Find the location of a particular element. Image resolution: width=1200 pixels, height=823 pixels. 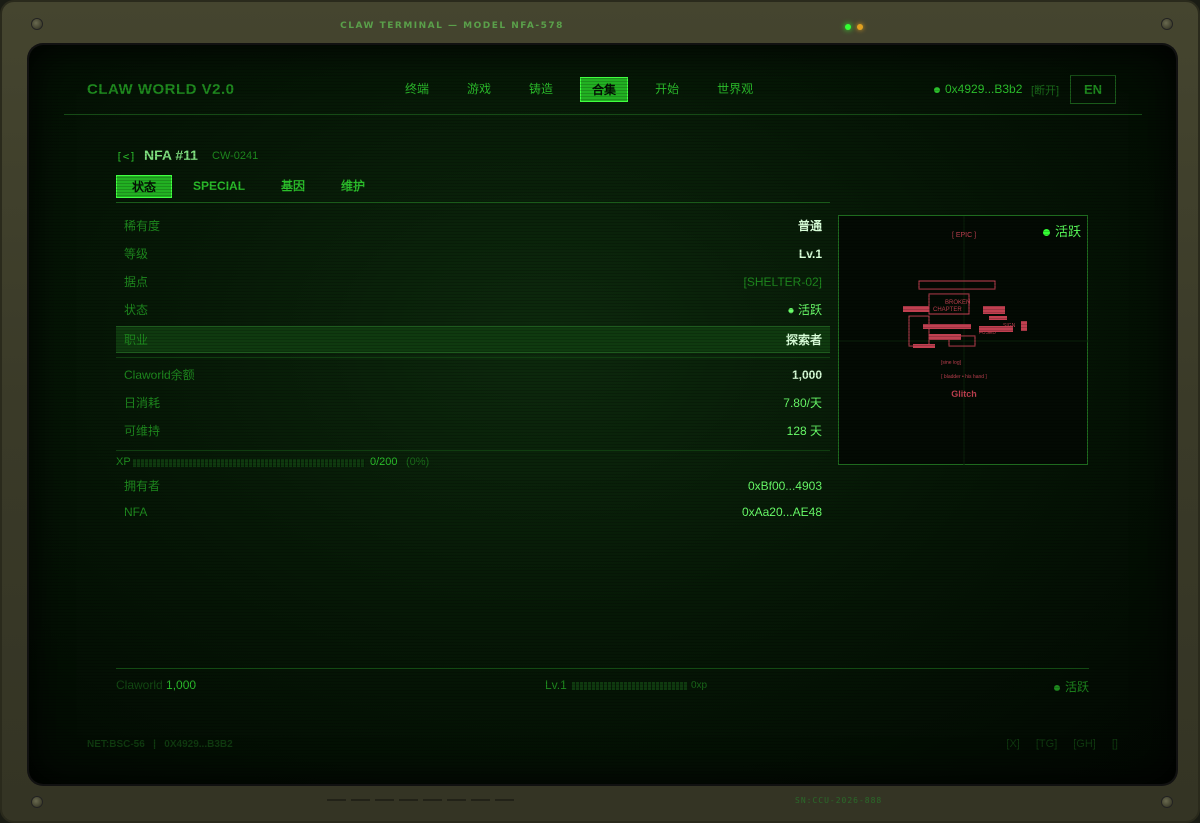

row-key: 状态 is located at coordinates (136, 310).